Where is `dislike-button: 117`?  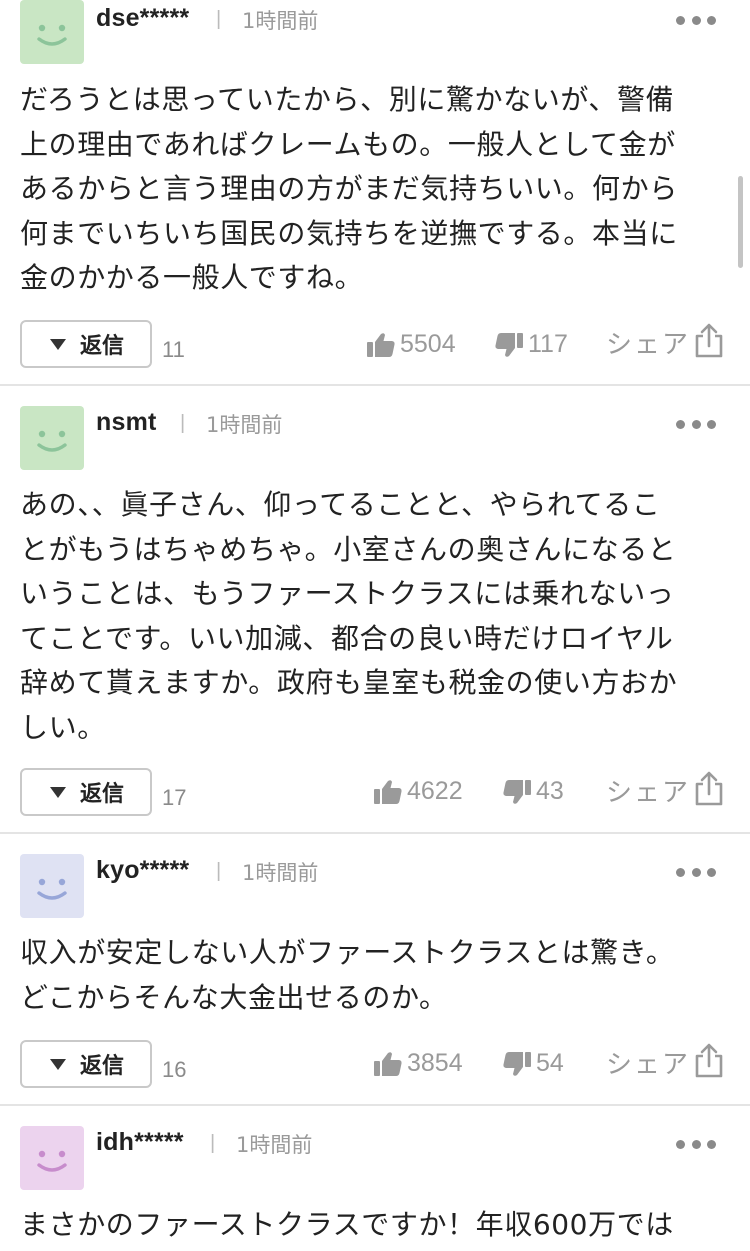
dislike-button: 117 is located at coordinates (531, 344).